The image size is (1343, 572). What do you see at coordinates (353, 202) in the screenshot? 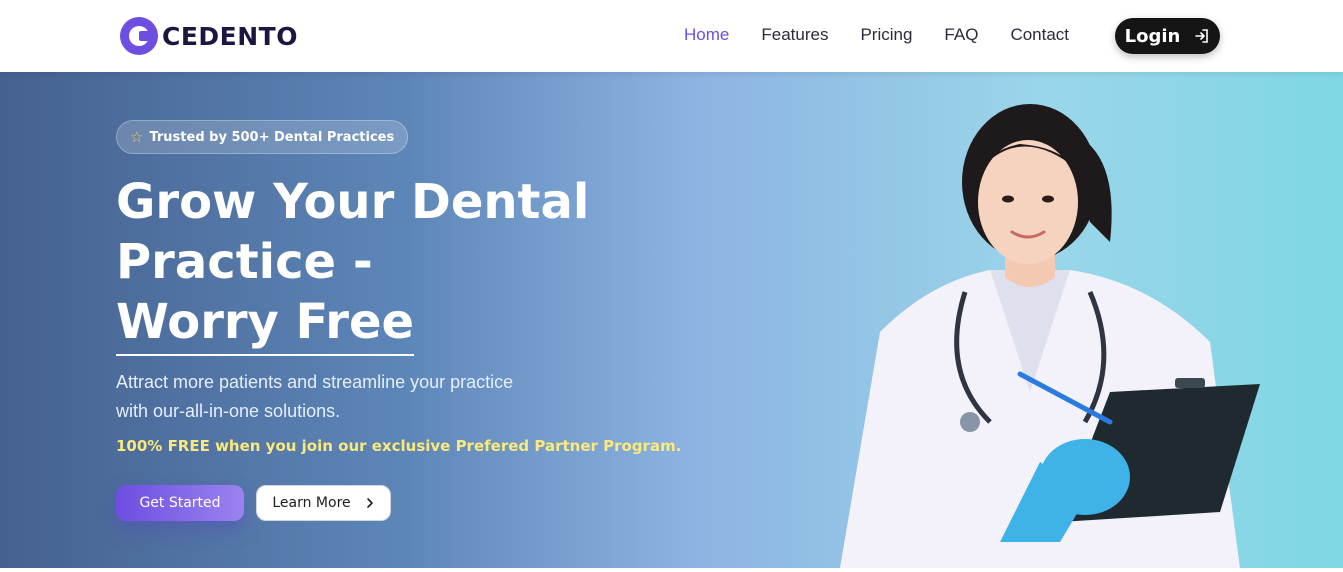
I see `headline-line-1: Grow Your Dental` at bounding box center [353, 202].